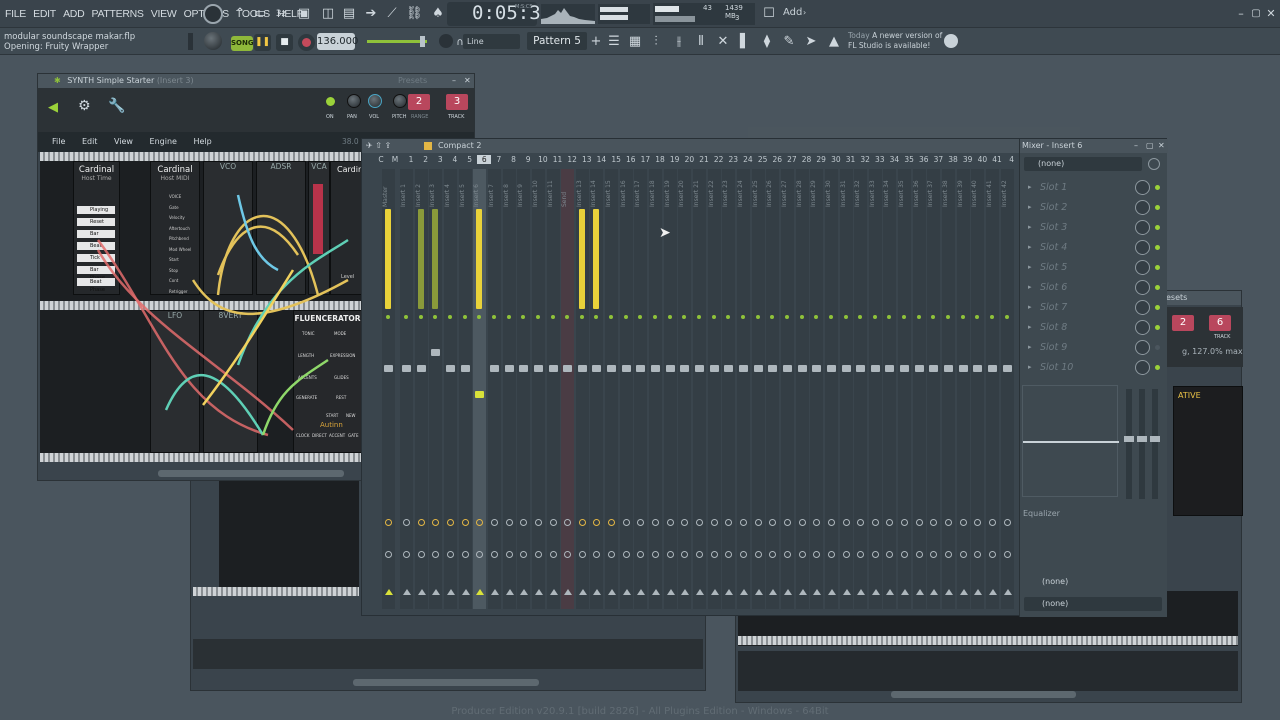 The height and width of the screenshot is (720, 1280). Describe the element at coordinates (190, 41) in the screenshot. I see `hint-scroll` at that location.